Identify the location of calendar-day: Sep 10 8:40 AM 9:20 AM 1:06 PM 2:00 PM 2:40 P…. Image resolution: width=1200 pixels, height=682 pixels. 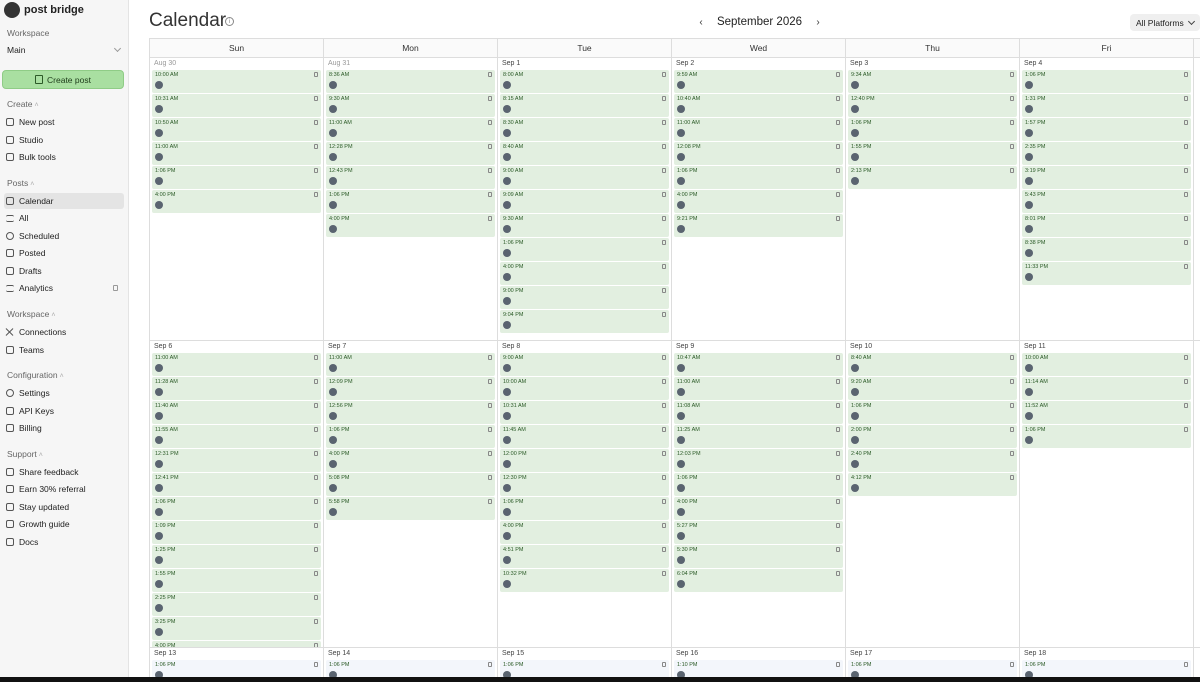
(933, 494).